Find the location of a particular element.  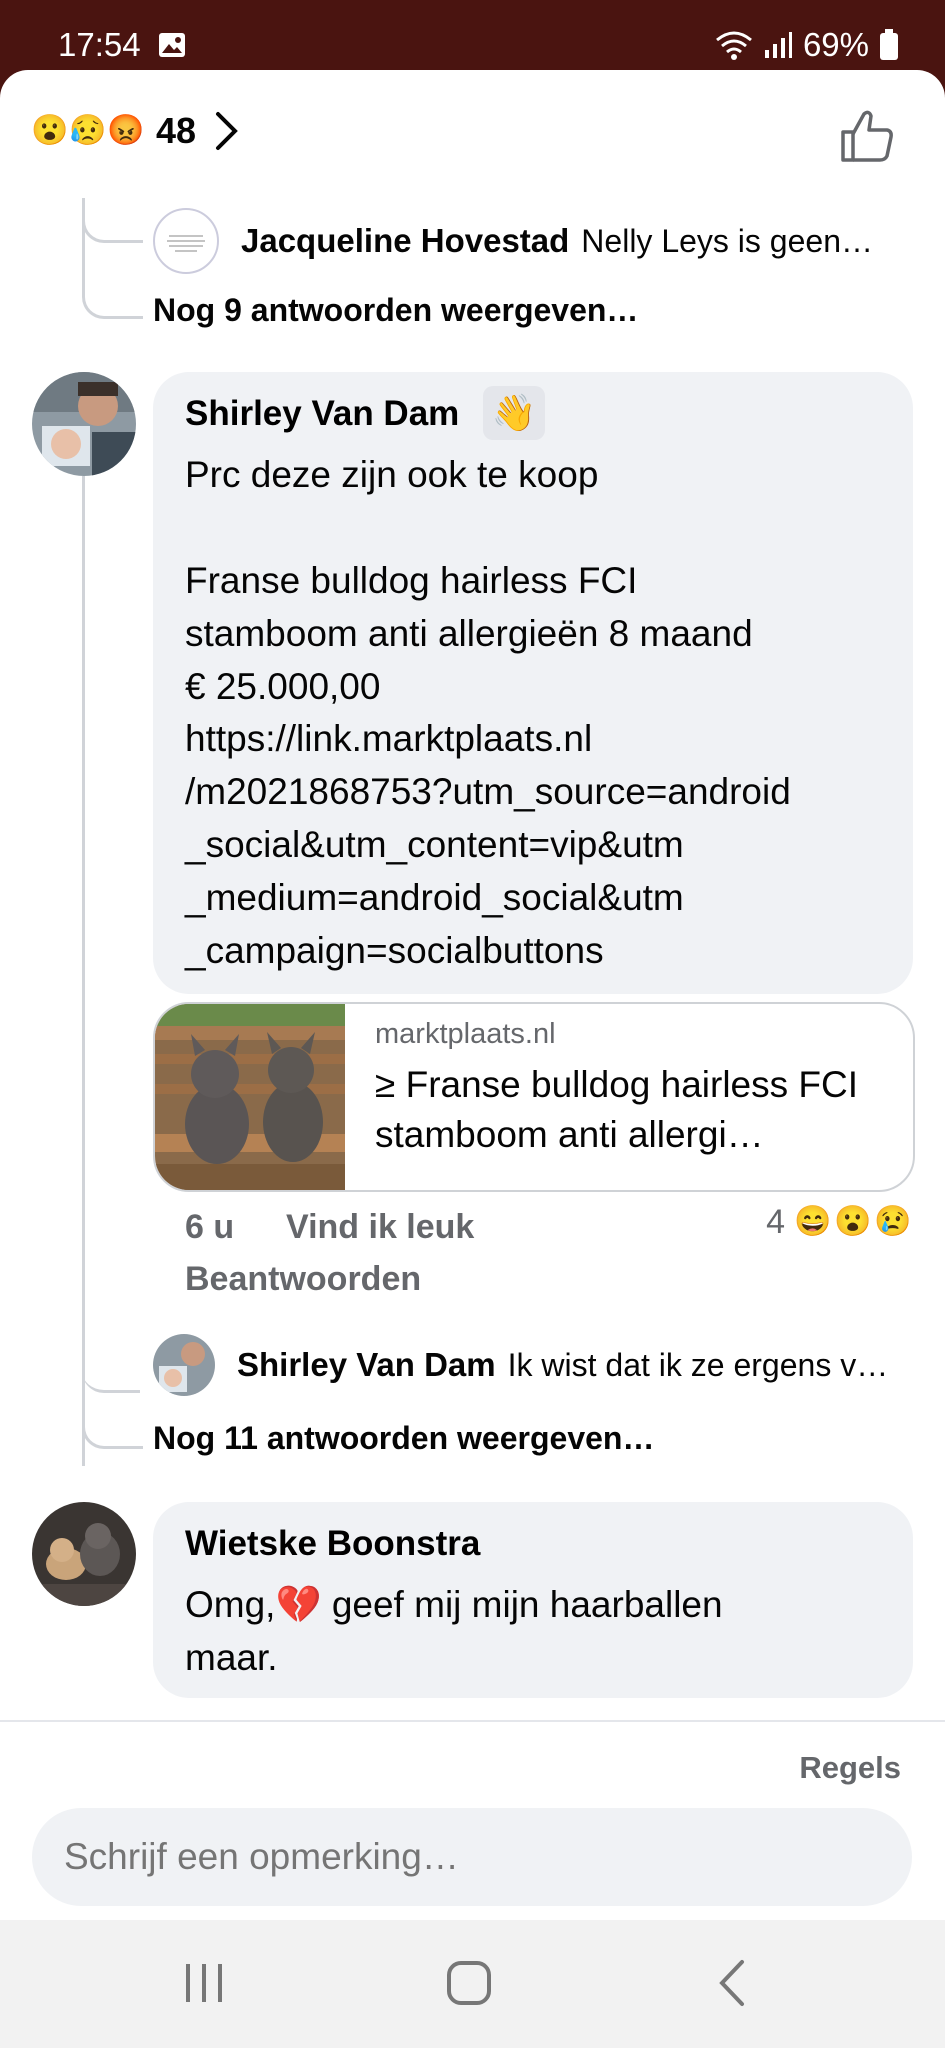

commenter-name: Wietske Boonstra is located at coordinates (332, 1544).